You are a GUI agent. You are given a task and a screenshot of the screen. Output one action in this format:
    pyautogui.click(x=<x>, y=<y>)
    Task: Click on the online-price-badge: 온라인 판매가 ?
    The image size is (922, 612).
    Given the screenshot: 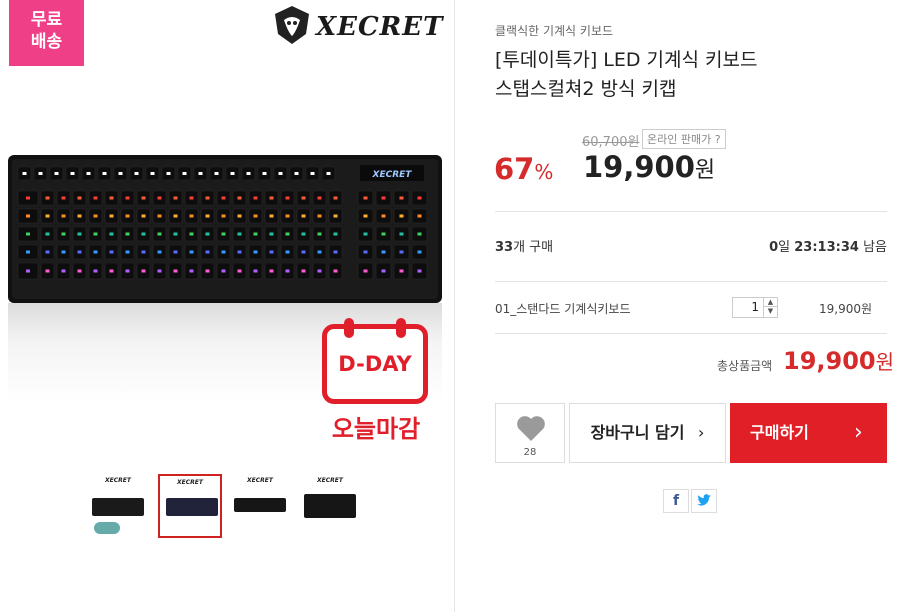 What is the action you would take?
    pyautogui.click(x=684, y=139)
    